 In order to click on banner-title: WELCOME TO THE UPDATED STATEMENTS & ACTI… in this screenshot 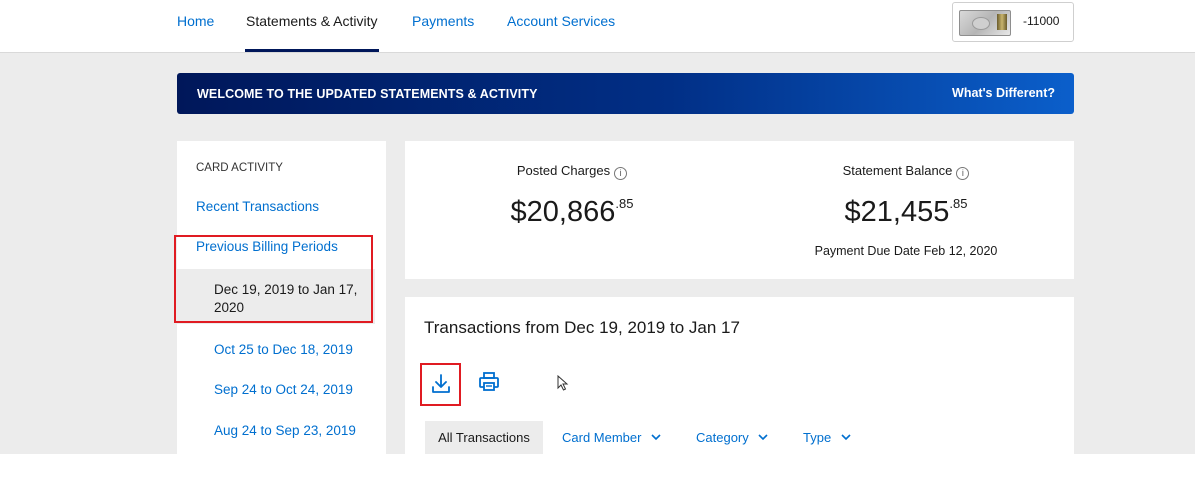, I will do `click(367, 94)`.